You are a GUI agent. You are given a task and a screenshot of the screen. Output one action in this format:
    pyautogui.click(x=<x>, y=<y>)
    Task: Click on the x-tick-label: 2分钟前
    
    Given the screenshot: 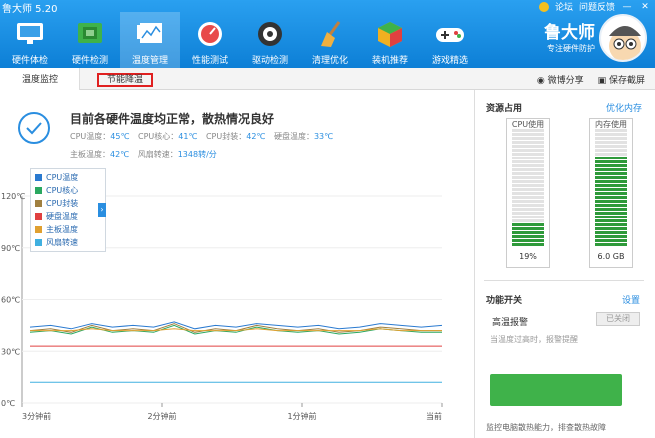 What is the action you would take?
    pyautogui.click(x=161, y=416)
    